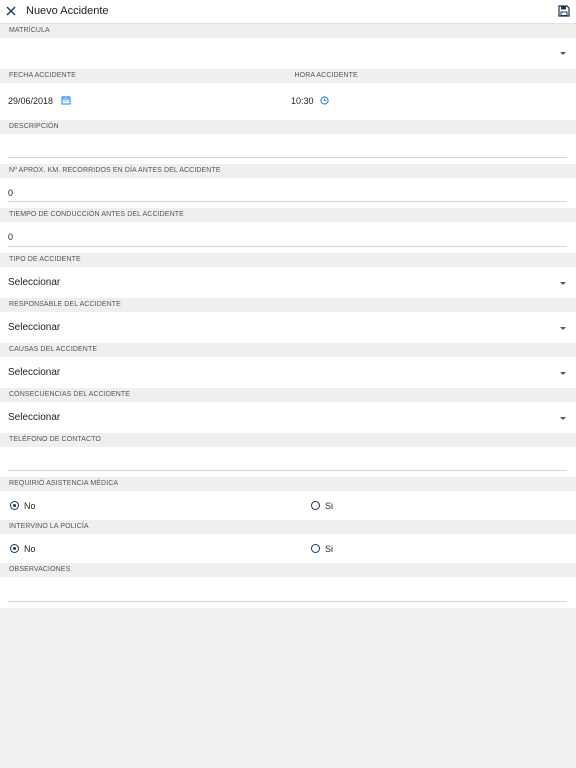 The width and height of the screenshot is (576, 768). What do you see at coordinates (288, 327) in the screenshot?
I see `responsable-select: Seleccionar` at bounding box center [288, 327].